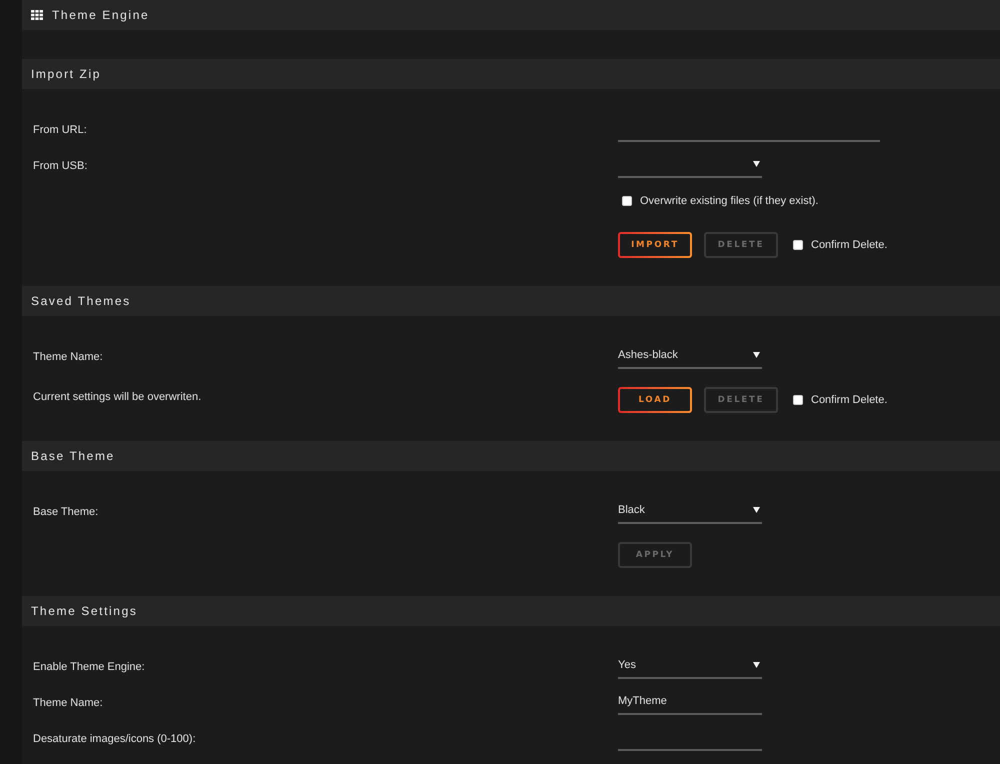 This screenshot has height=764, width=1000. What do you see at coordinates (690, 702) in the screenshot?
I see `text-field: MyTheme` at bounding box center [690, 702].